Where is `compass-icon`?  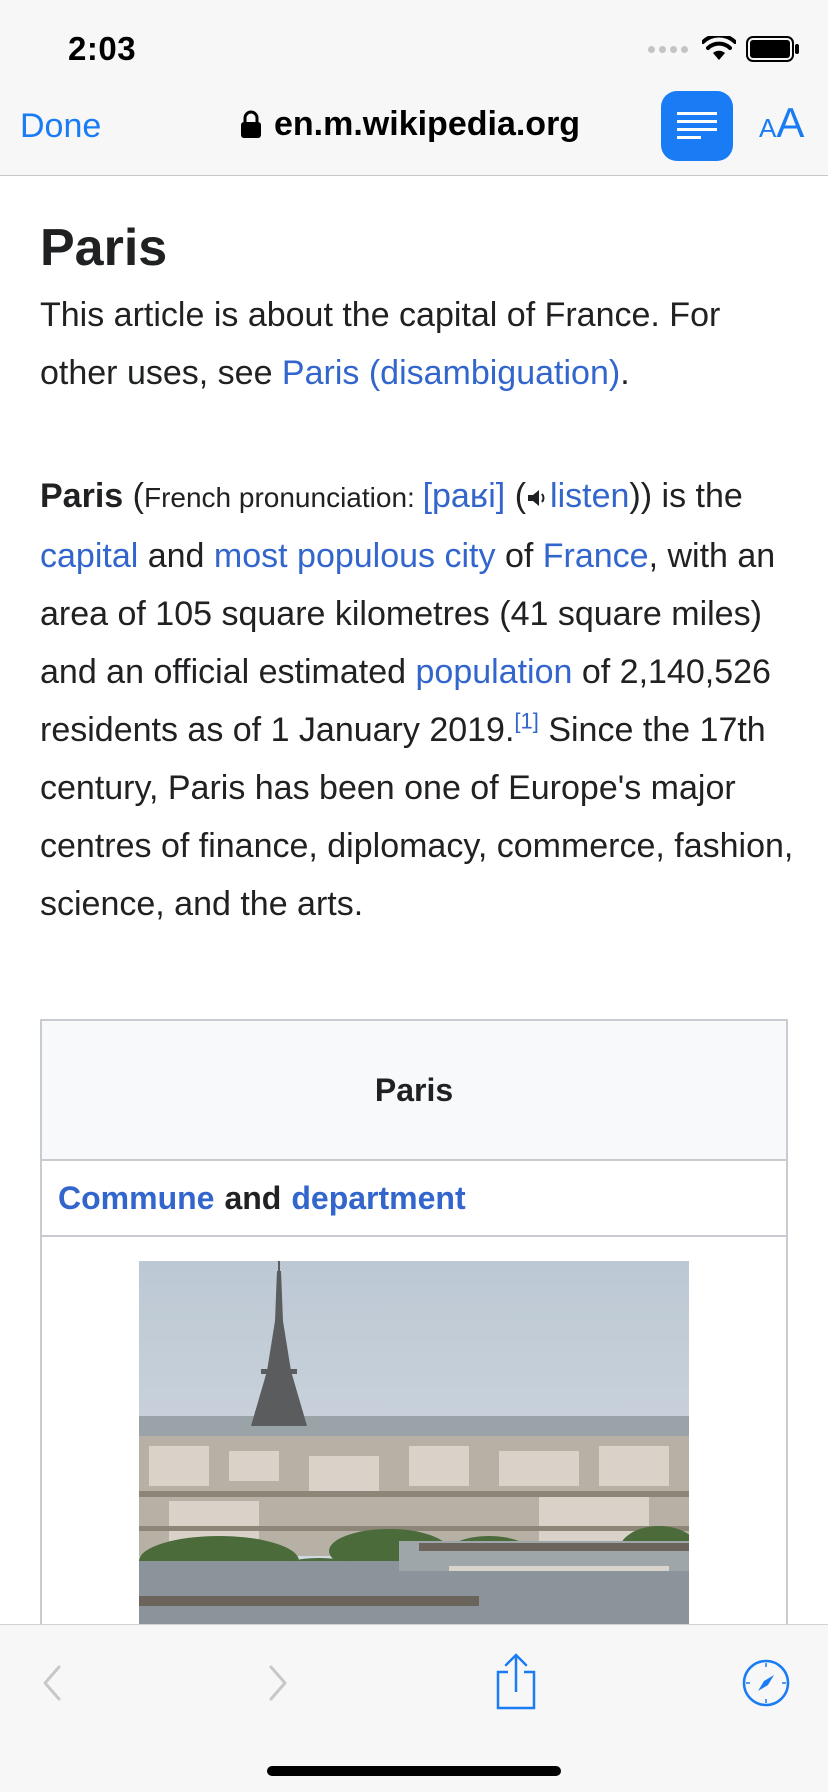 compass-icon is located at coordinates (766, 1683).